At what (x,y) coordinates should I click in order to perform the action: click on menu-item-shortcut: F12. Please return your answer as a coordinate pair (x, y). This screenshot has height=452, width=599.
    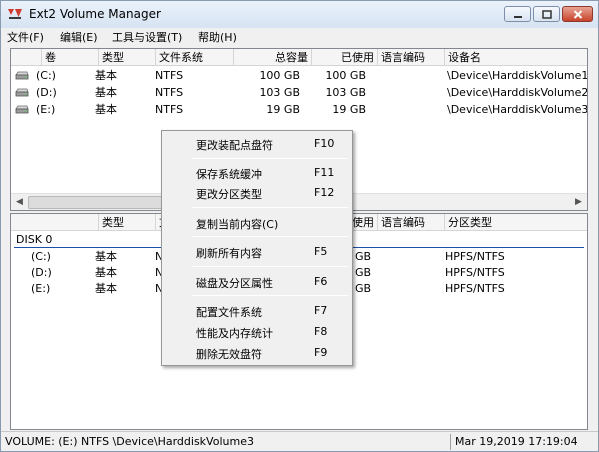
    Looking at the image, I should click on (324, 192).